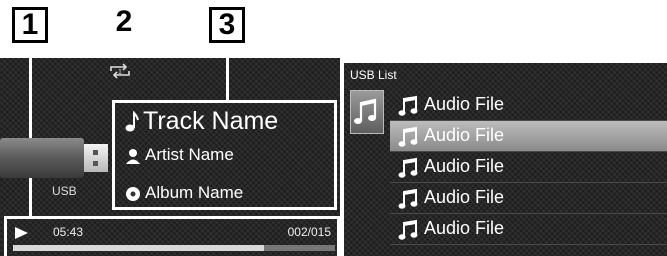 This screenshot has width=667, height=256. What do you see at coordinates (227, 25) in the screenshot?
I see `callout-3: 3` at bounding box center [227, 25].